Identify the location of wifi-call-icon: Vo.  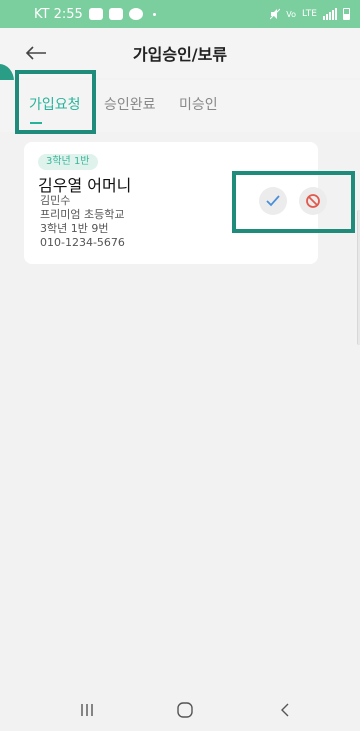
(291, 14).